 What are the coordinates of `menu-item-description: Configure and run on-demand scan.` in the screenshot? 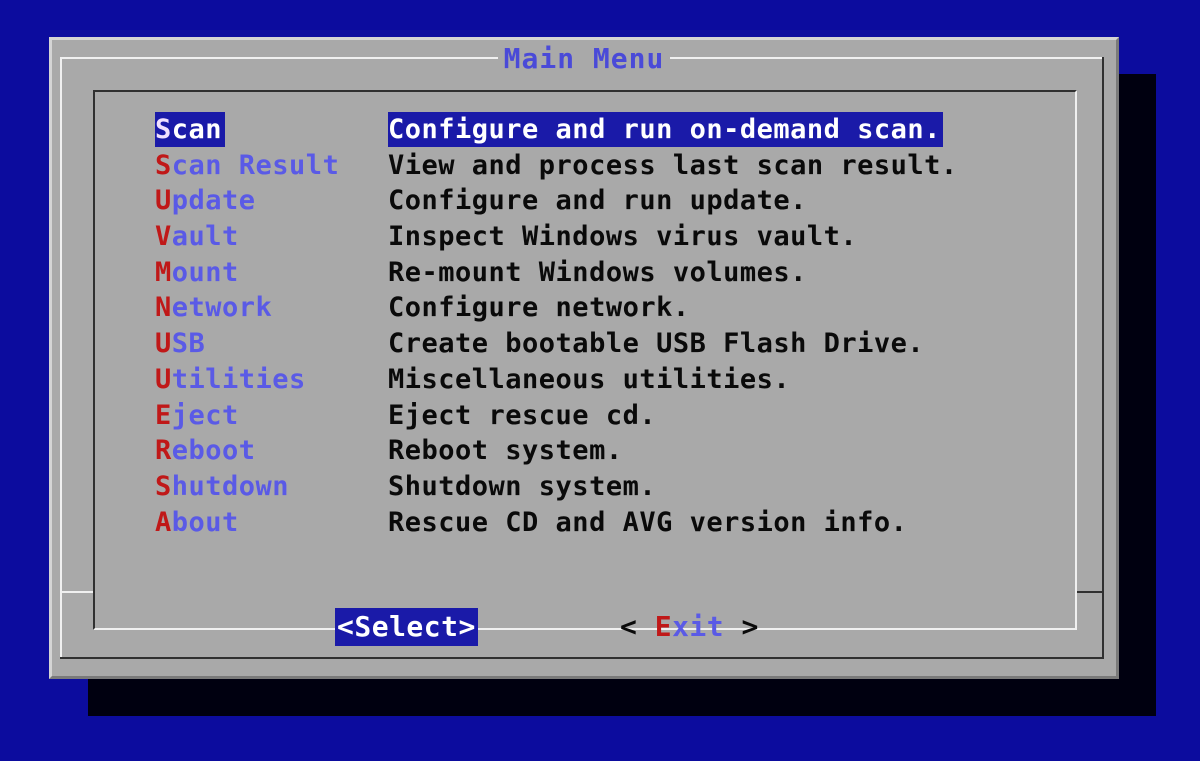 It's located at (665, 129).